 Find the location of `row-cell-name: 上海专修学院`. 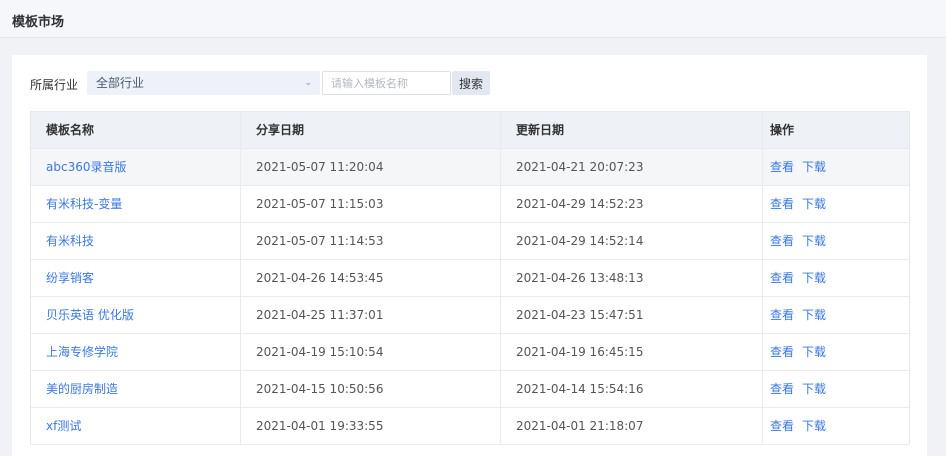

row-cell-name: 上海专修学院 is located at coordinates (136, 352).